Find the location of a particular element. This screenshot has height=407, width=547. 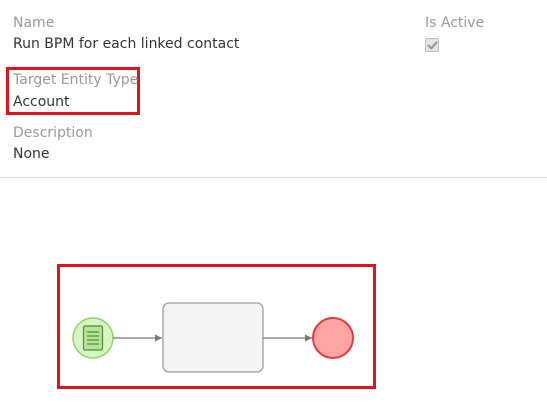

task-node is located at coordinates (213, 337).